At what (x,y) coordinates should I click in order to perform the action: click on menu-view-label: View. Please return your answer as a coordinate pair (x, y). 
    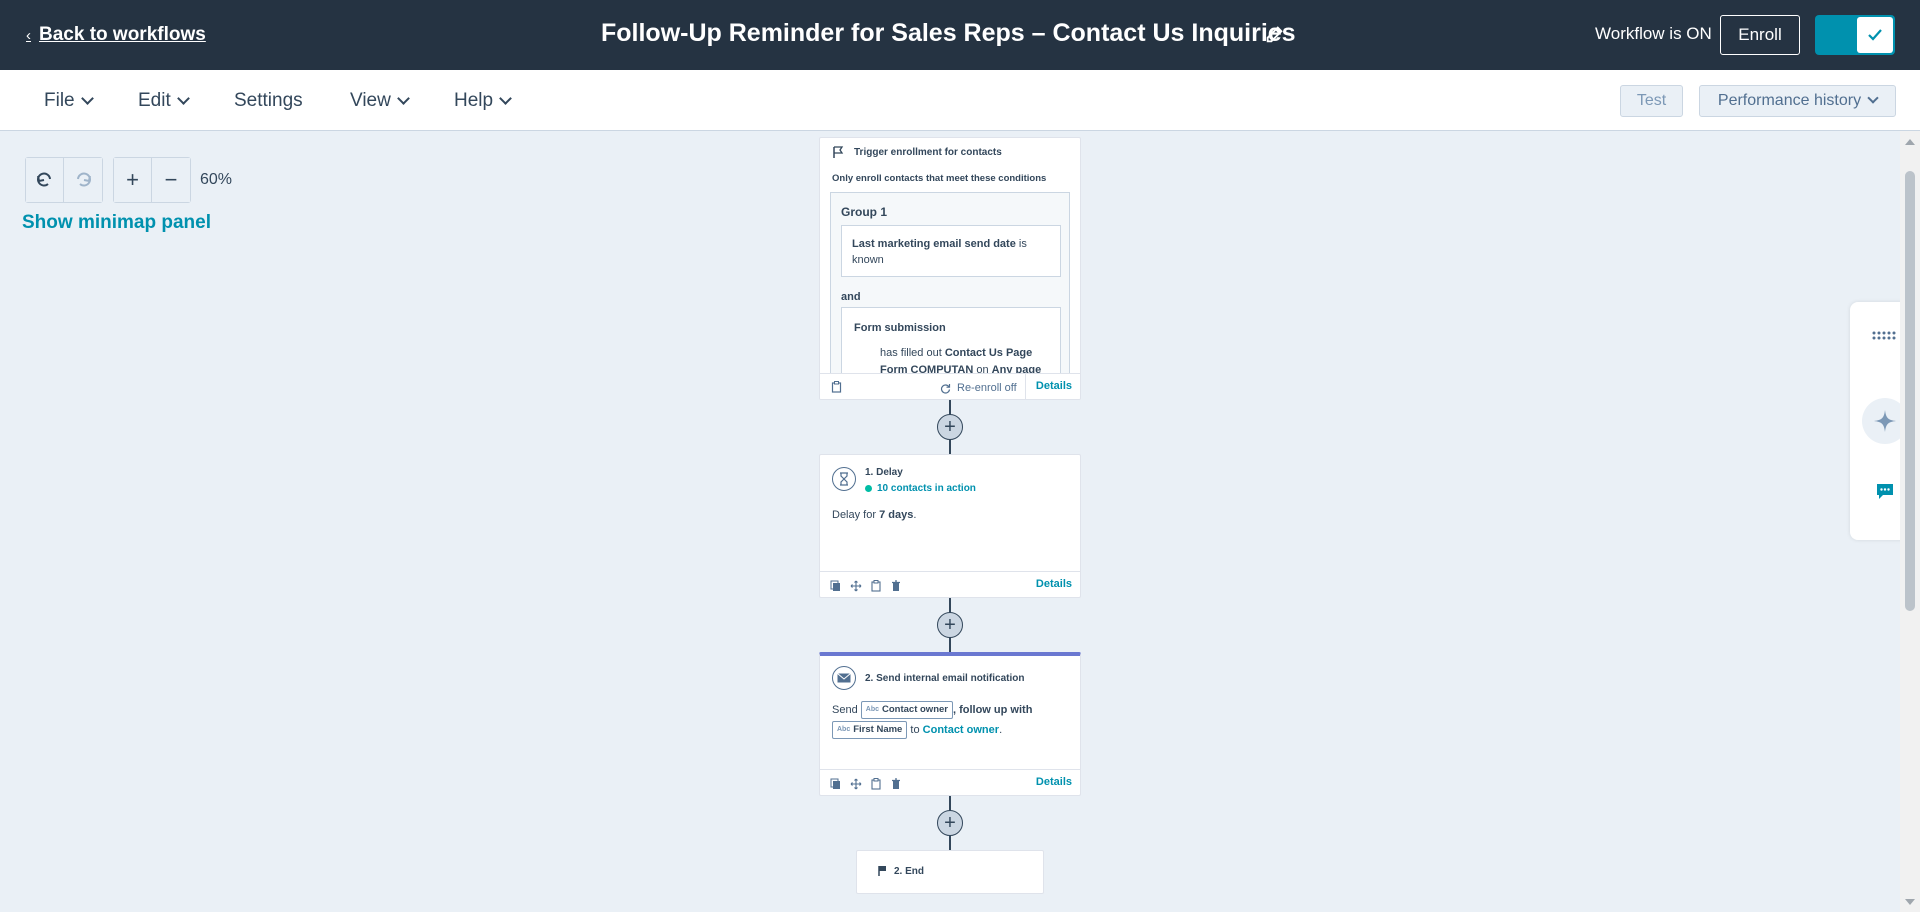
    Looking at the image, I should click on (370, 100).